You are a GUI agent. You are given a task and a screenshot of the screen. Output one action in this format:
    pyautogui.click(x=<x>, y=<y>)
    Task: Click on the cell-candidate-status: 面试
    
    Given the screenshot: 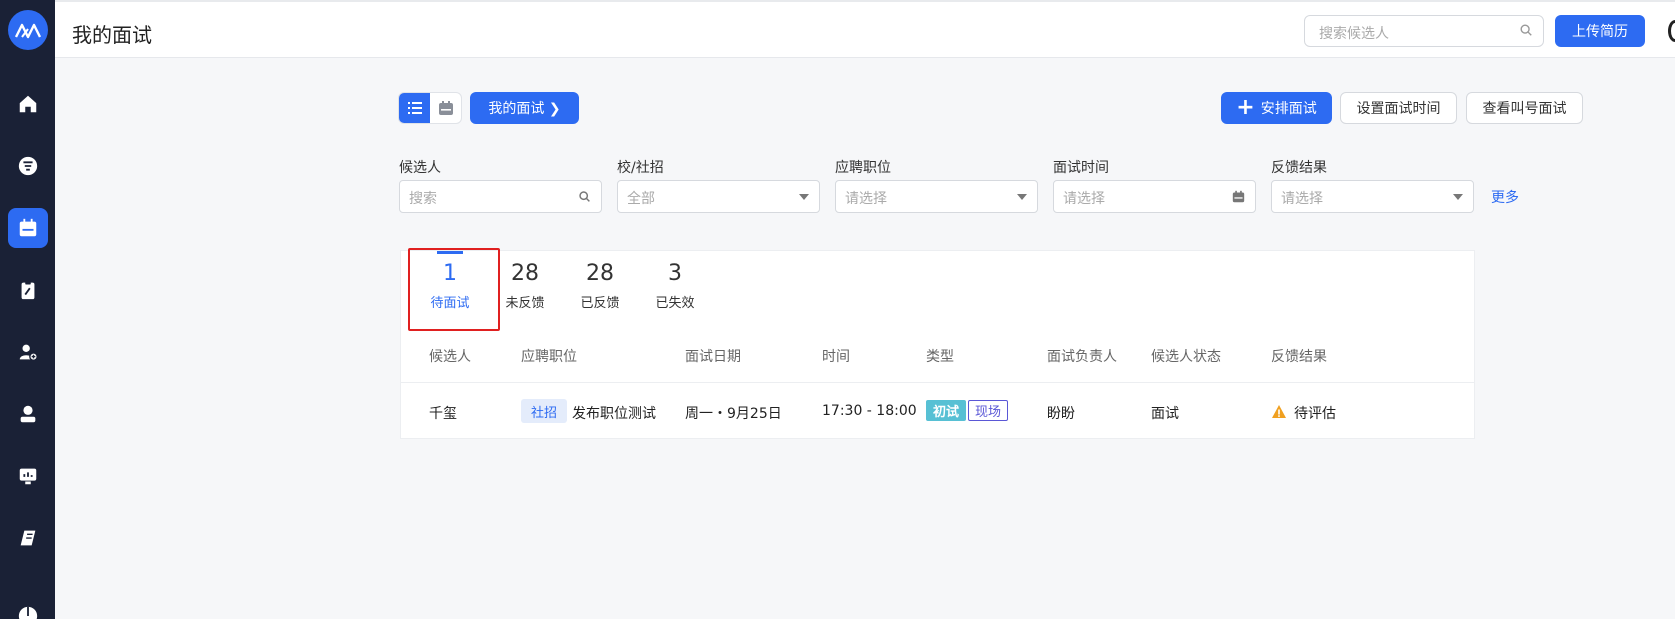 What is the action you would take?
    pyautogui.click(x=1165, y=414)
    